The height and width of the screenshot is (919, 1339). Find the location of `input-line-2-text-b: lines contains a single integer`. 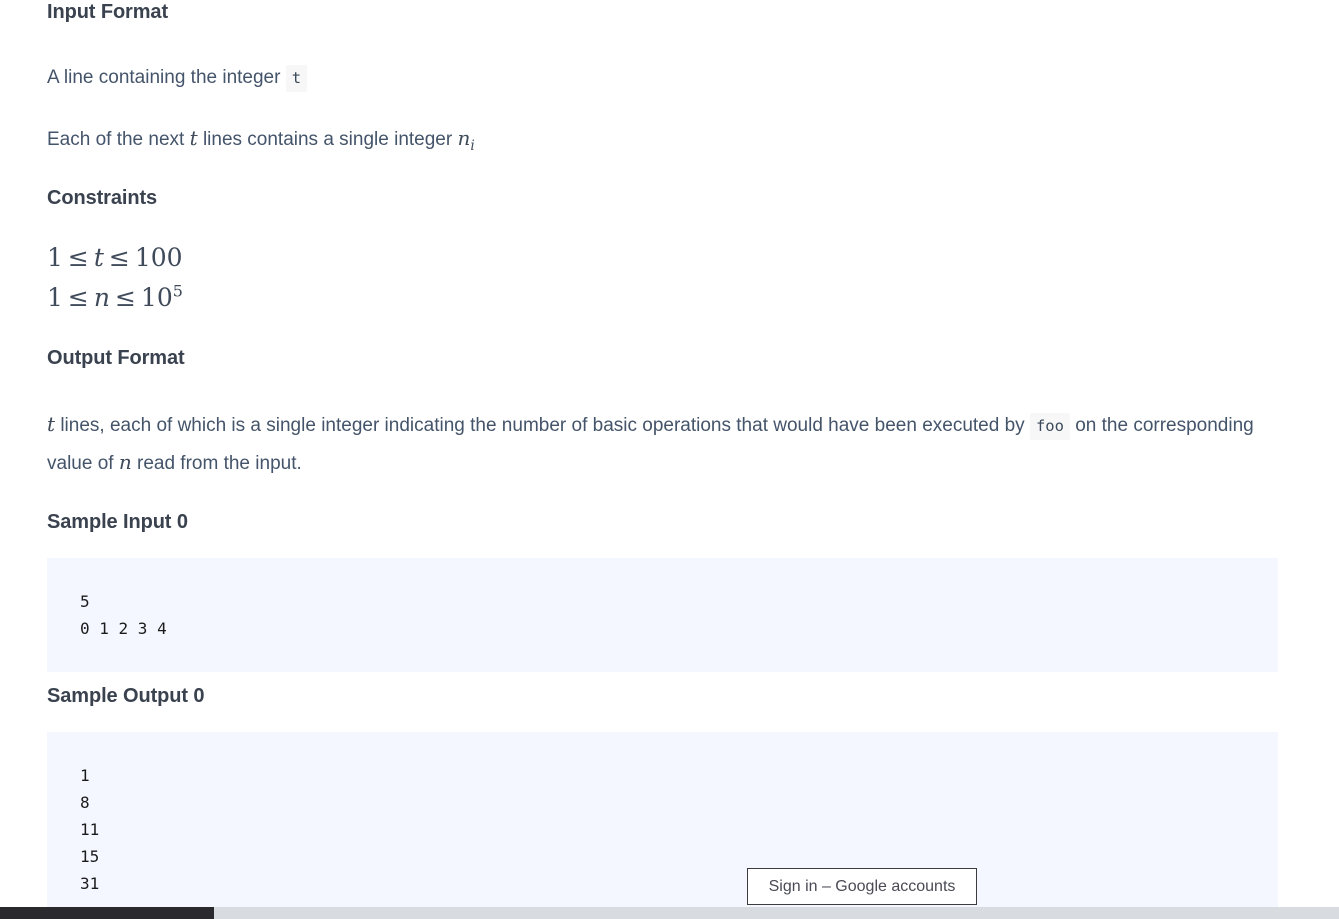

input-line-2-text-b: lines contains a single integer is located at coordinates (327, 139).